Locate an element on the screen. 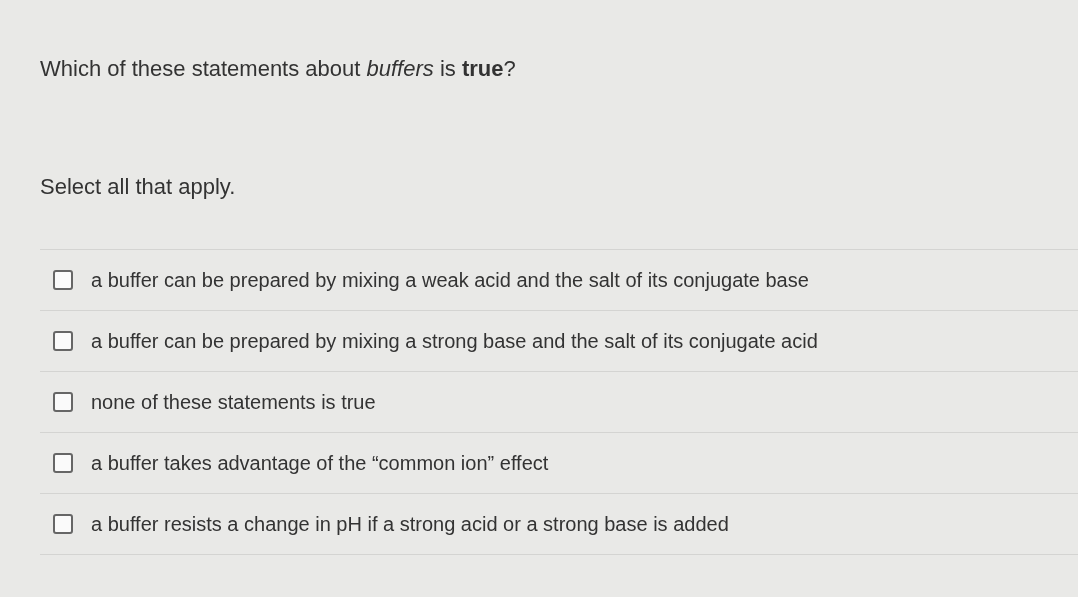 The image size is (1078, 597). instruction-text: Select all that apply. is located at coordinates (138, 187).